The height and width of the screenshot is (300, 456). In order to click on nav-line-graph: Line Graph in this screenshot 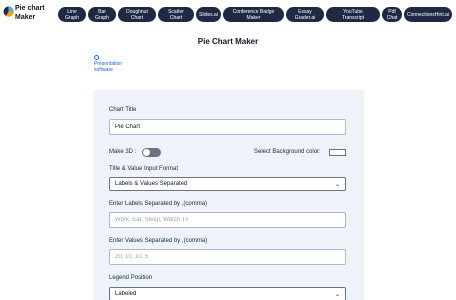, I will do `click(72, 14)`.